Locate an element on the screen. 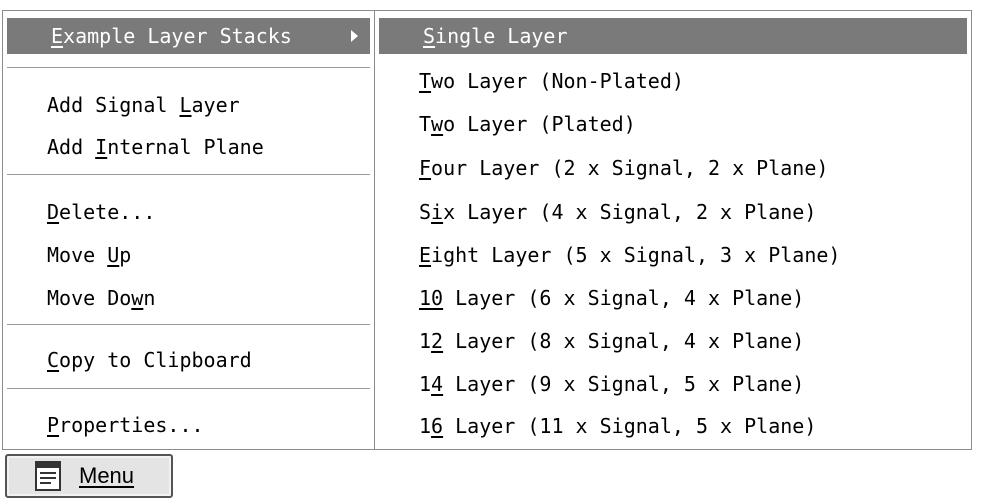 The width and height of the screenshot is (990, 503). menu-item-move-up: Move Up is located at coordinates (188, 255).